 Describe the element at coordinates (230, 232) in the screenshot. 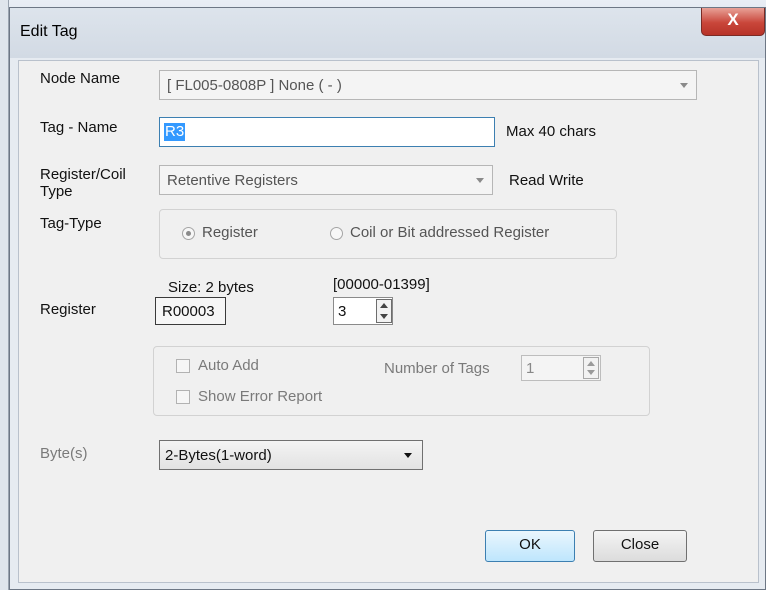

I see `register-radio-label: Register` at that location.